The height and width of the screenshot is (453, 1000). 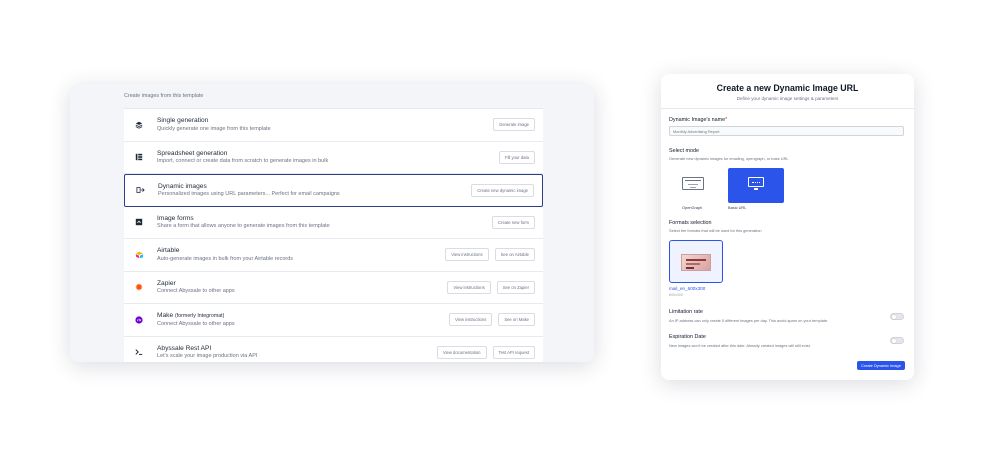 I want to click on opengraph-mode-label: OpenGraph, so click(x=692, y=207).